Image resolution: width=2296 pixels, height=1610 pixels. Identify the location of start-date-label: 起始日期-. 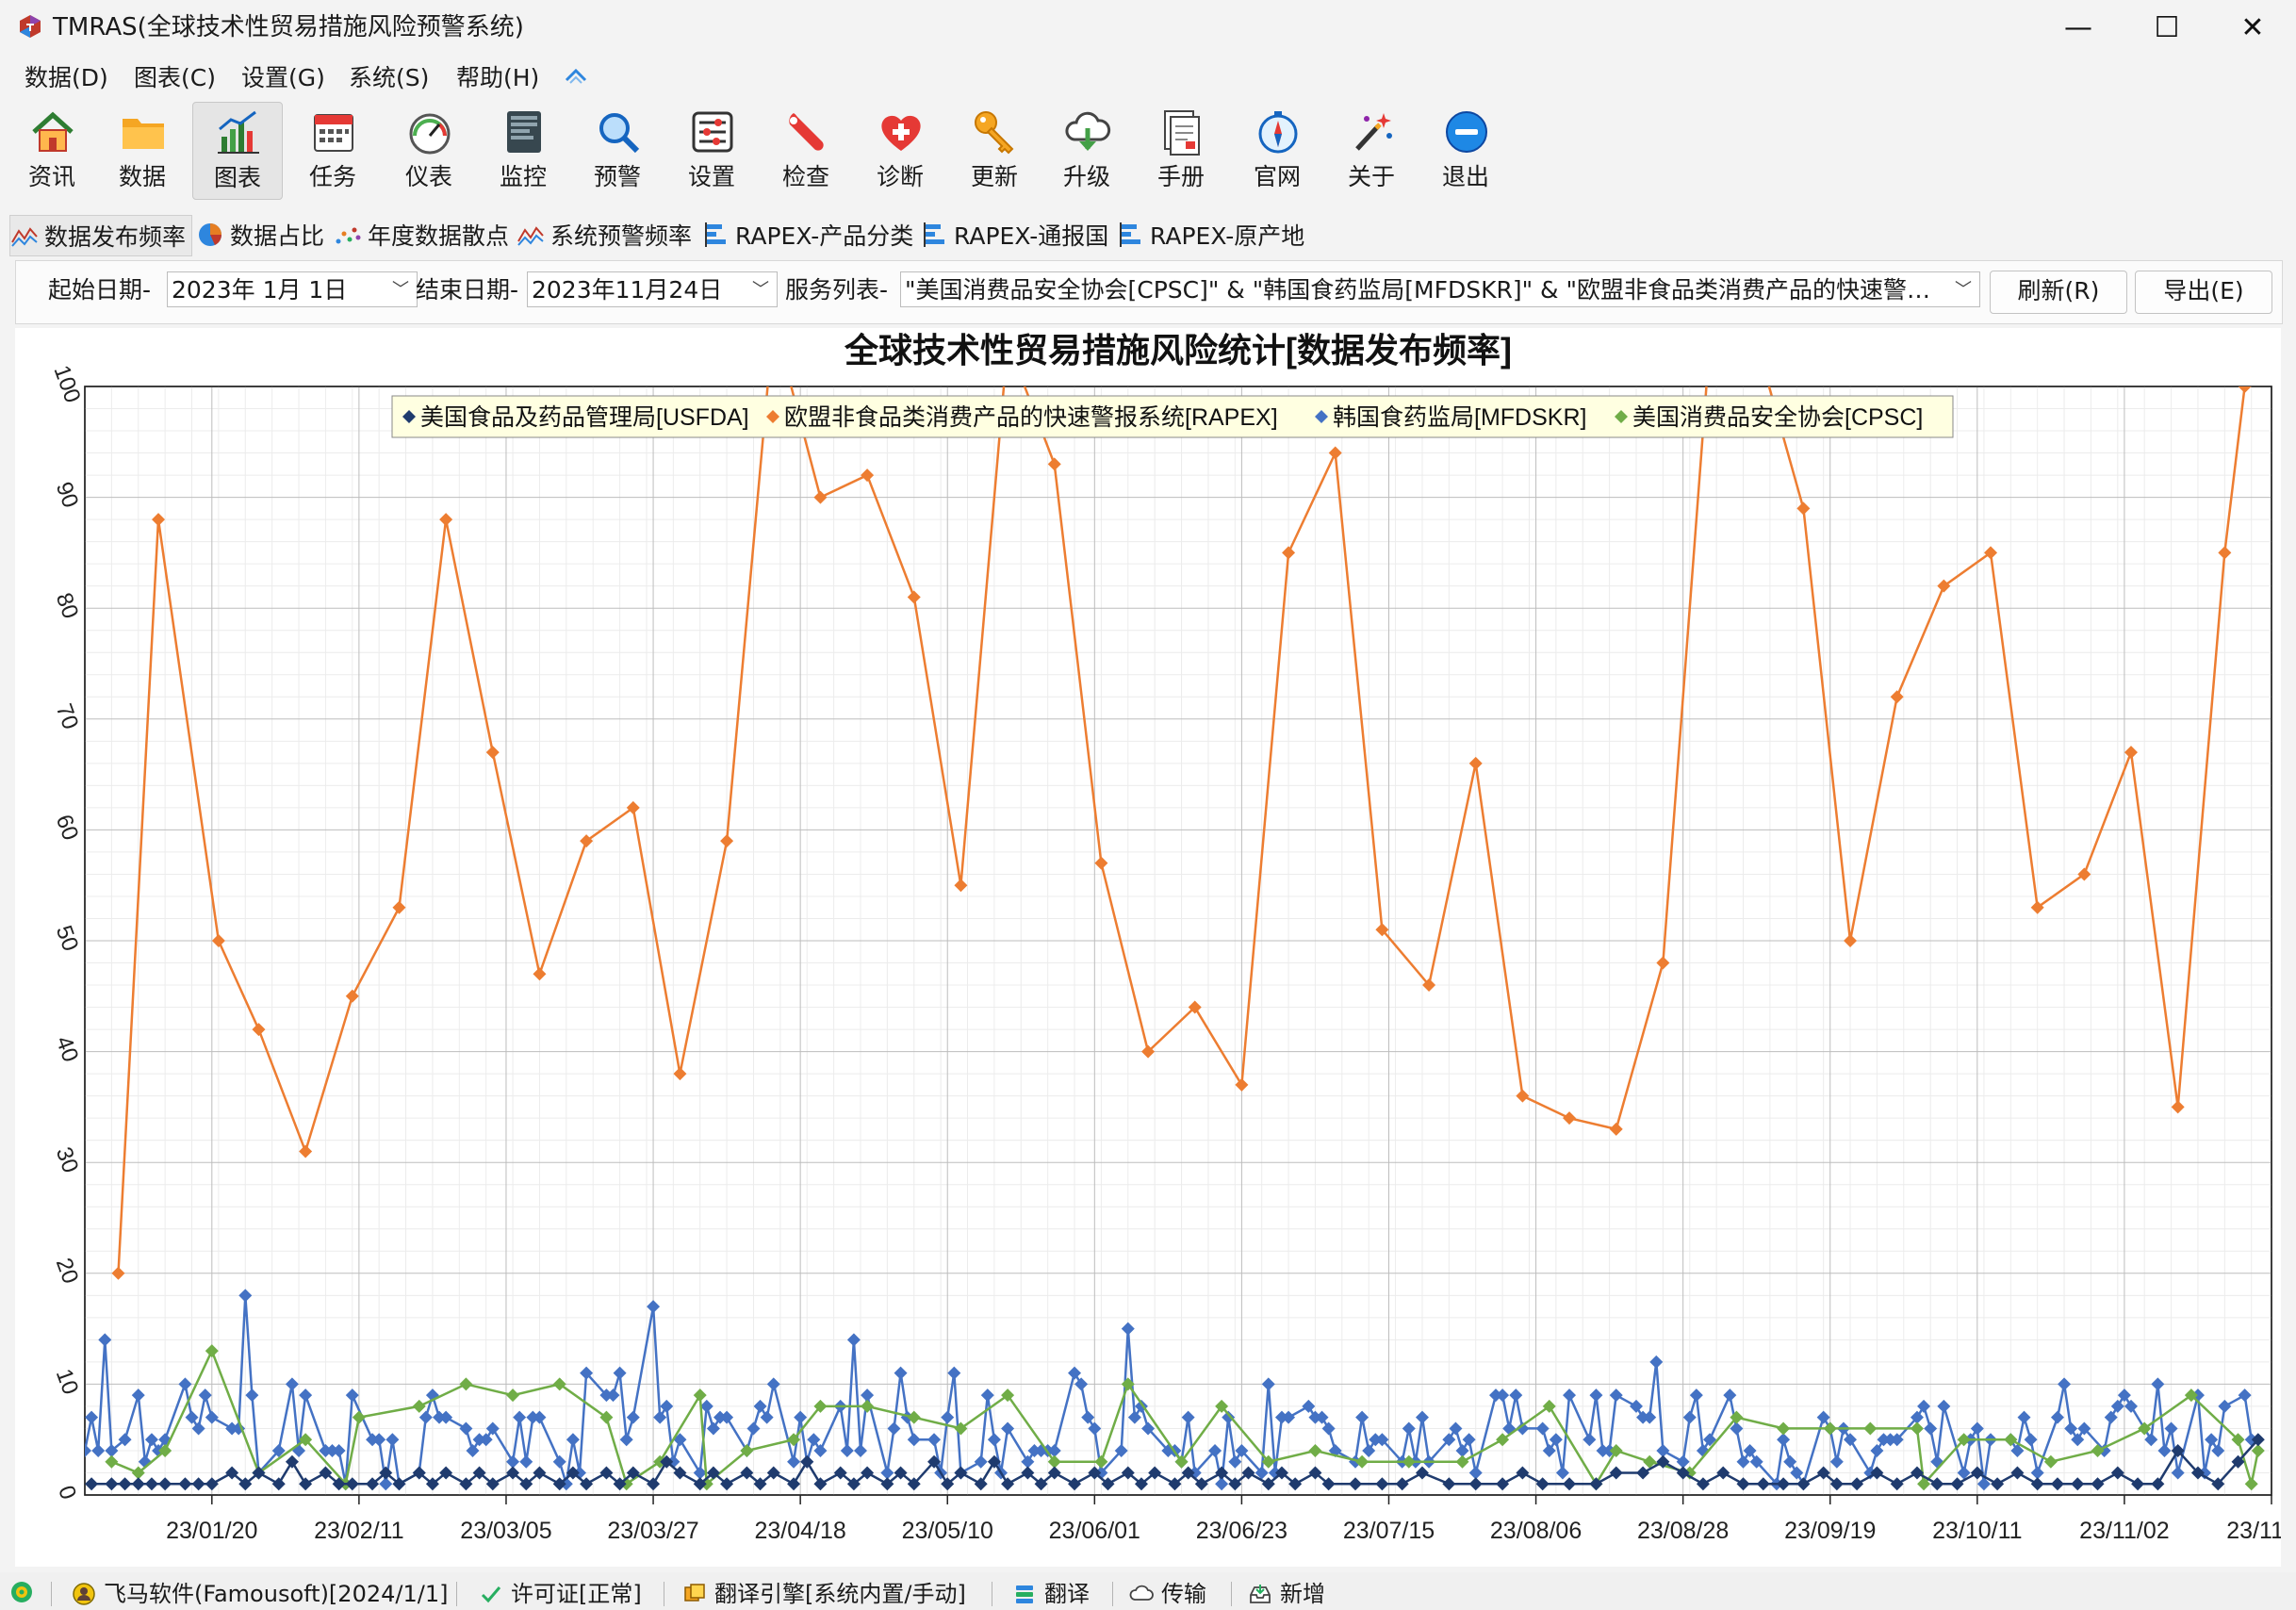
(100, 290).